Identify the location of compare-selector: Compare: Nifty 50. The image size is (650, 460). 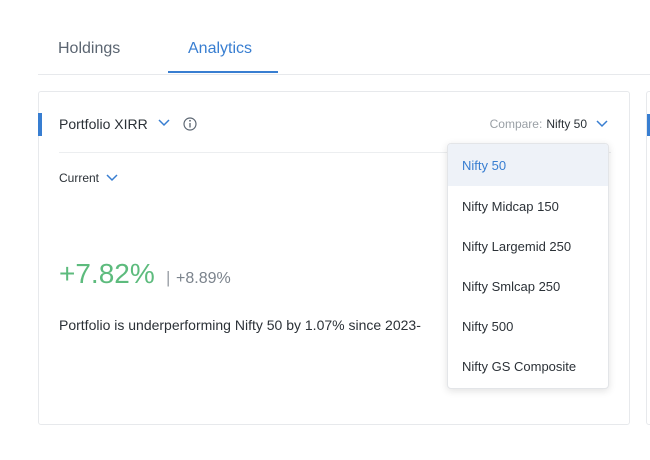
(549, 124).